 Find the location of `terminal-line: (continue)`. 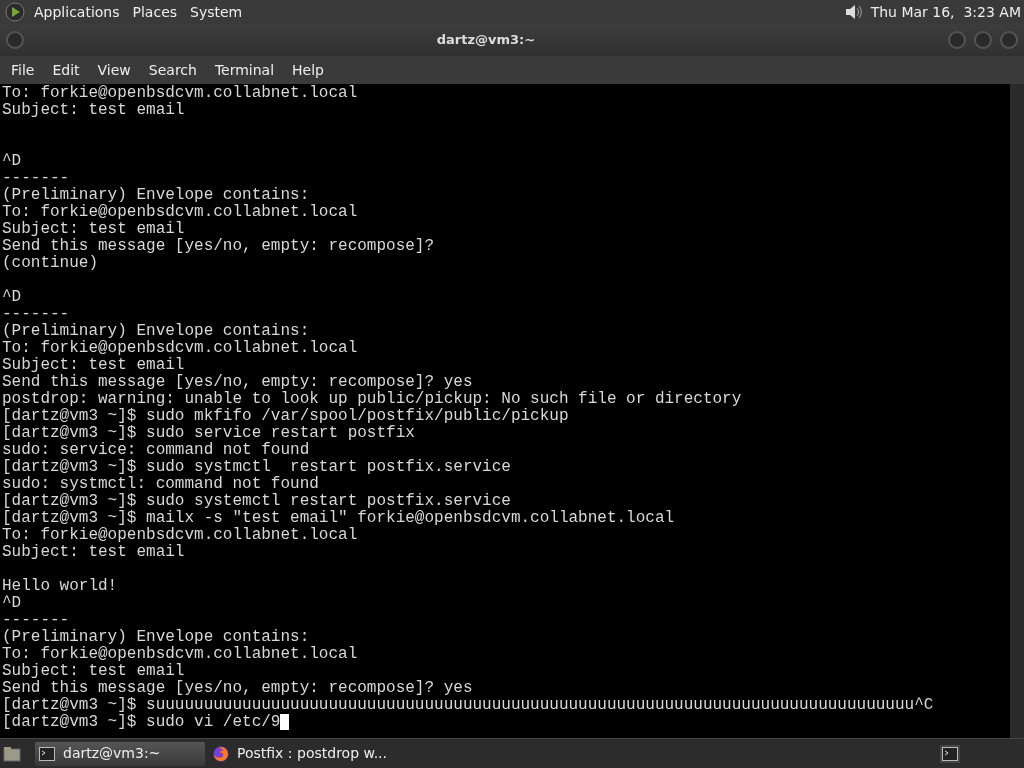

terminal-line: (continue) is located at coordinates (50, 263).